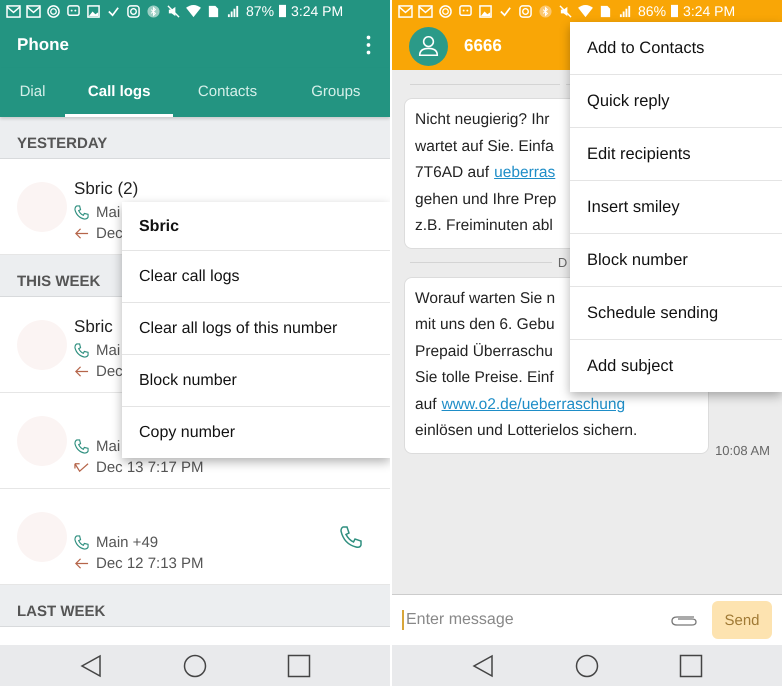 The image size is (782, 686). Describe the element at coordinates (482, 120) in the screenshot. I see `message-text: Nicht neugierig? Ihr` at that location.